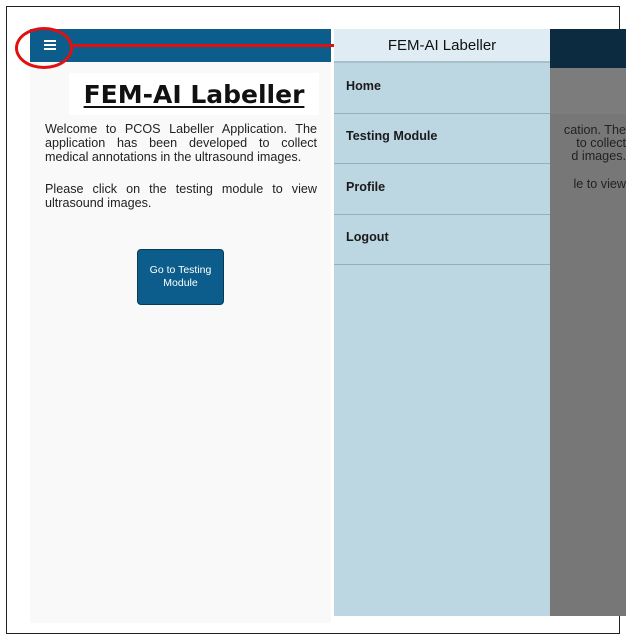  I want to click on dimmed-text-line: d images., so click(598, 157).